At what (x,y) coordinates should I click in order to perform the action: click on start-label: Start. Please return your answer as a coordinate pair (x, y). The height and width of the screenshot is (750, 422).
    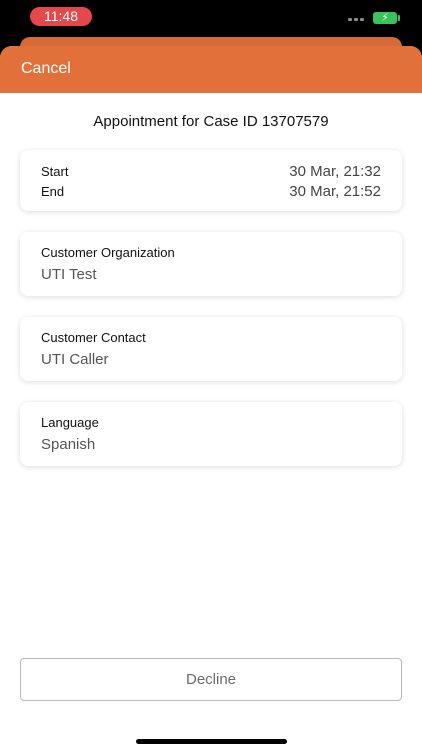
    Looking at the image, I should click on (55, 171).